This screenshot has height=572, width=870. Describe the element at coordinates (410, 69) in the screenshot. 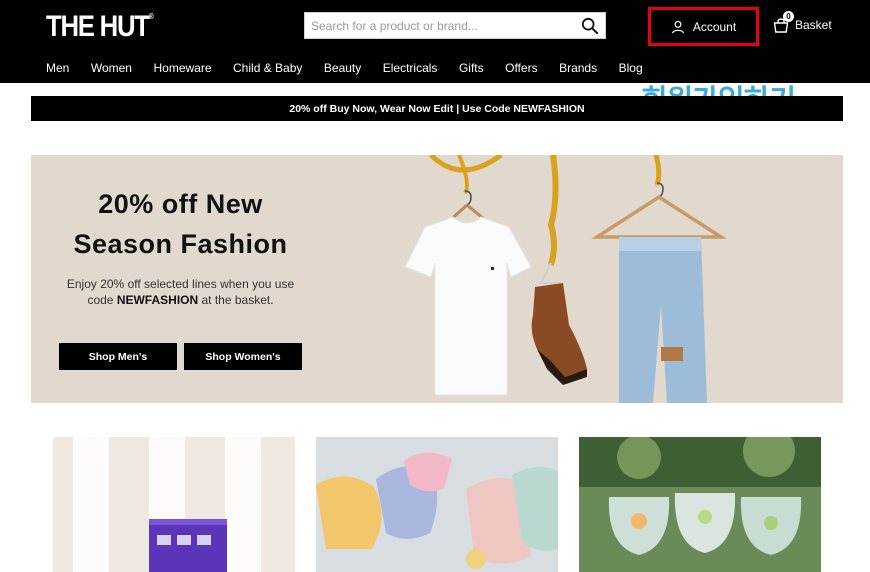

I see `nav-item-electricals: Electricals` at that location.